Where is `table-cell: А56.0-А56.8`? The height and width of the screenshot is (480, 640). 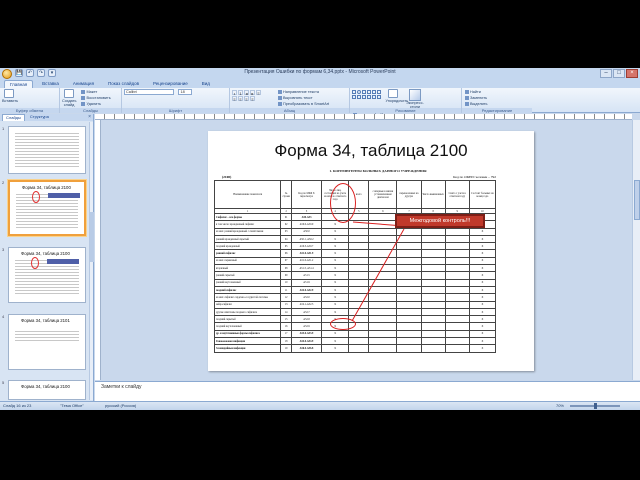
table-cell: А56.0-А56.8 is located at coordinates (306, 348).